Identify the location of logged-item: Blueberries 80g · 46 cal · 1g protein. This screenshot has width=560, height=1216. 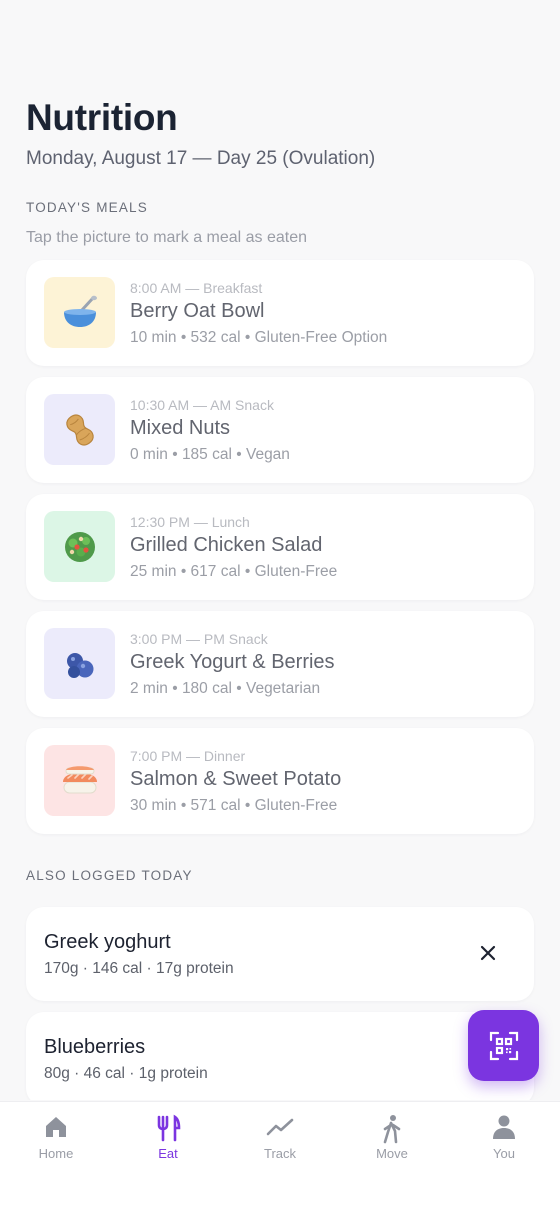
(280, 1056).